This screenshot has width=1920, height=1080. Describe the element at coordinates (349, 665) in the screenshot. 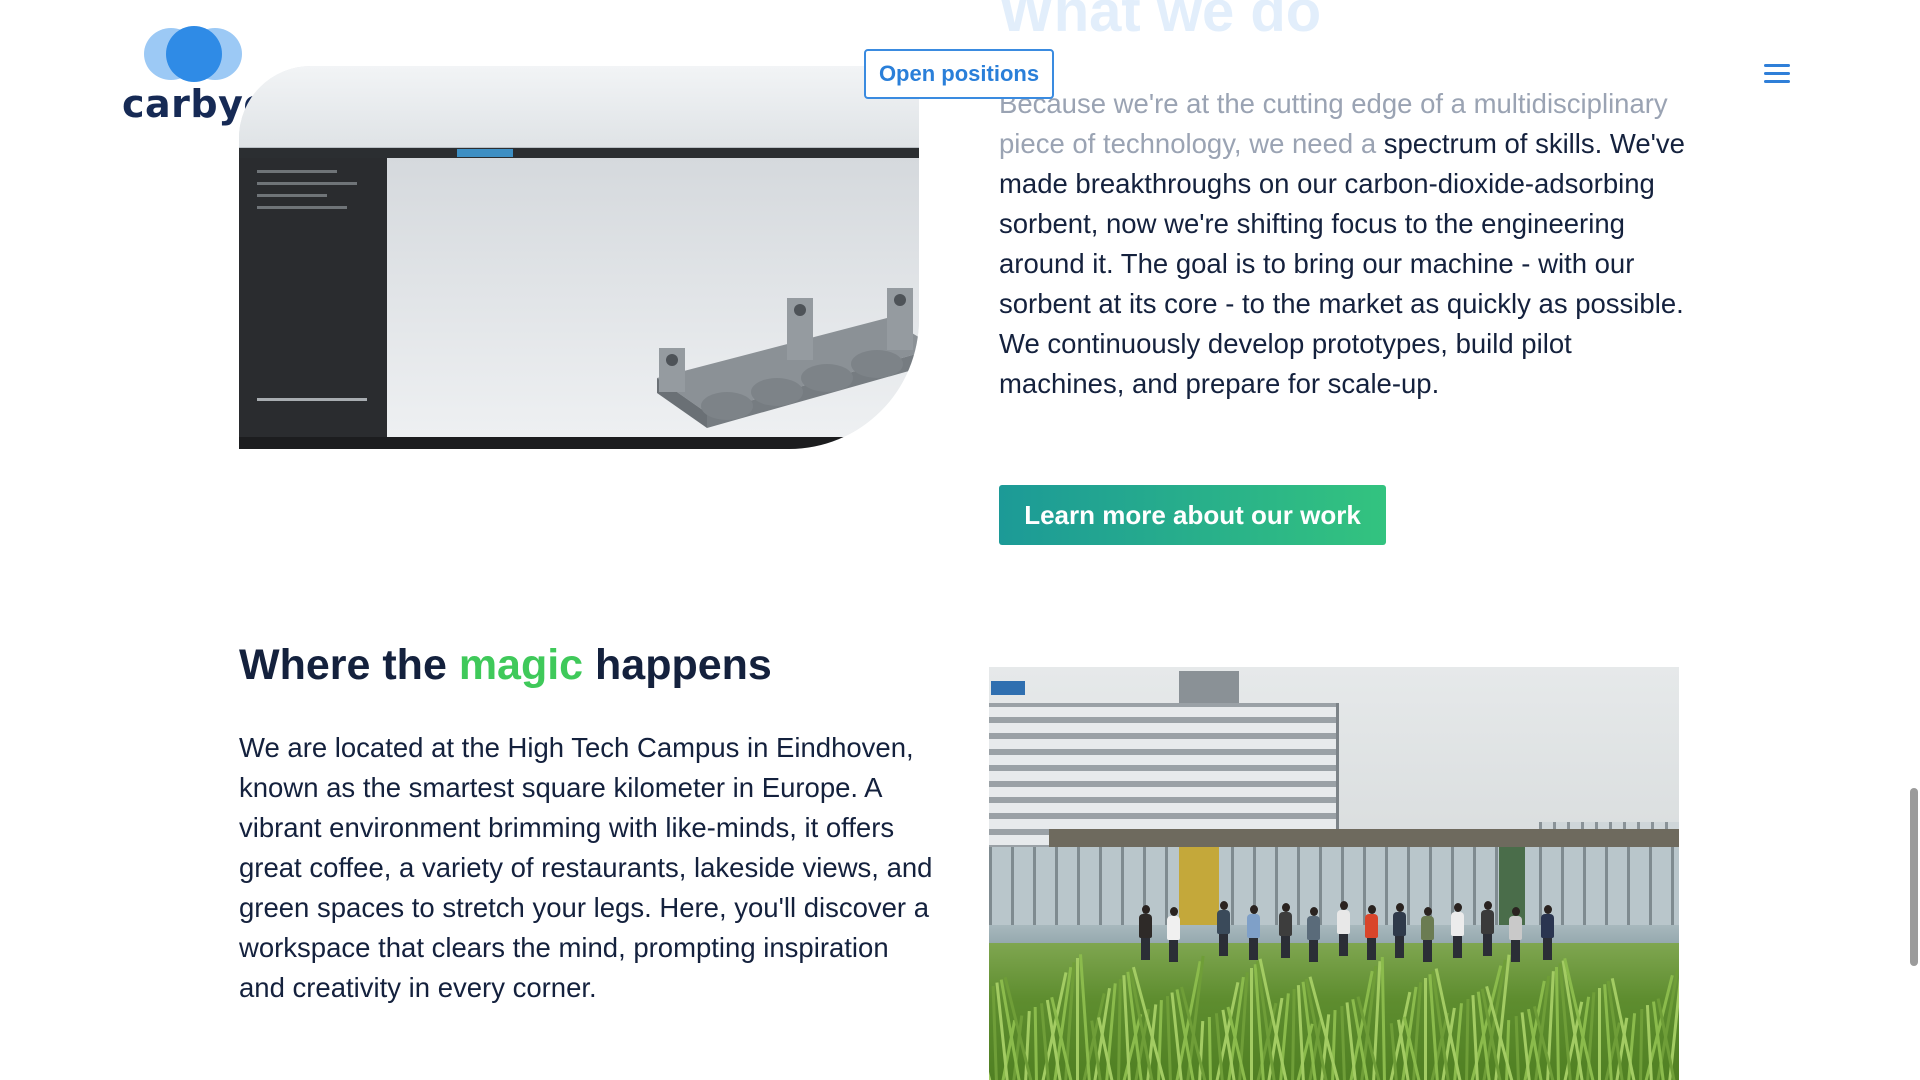

I see `magic-heading-before: Where the` at that location.